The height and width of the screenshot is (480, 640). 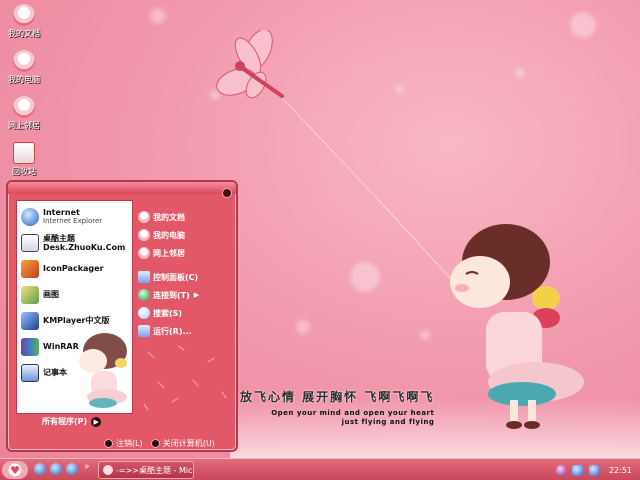 I want to click on winrar-icon, so click(x=30, y=346).